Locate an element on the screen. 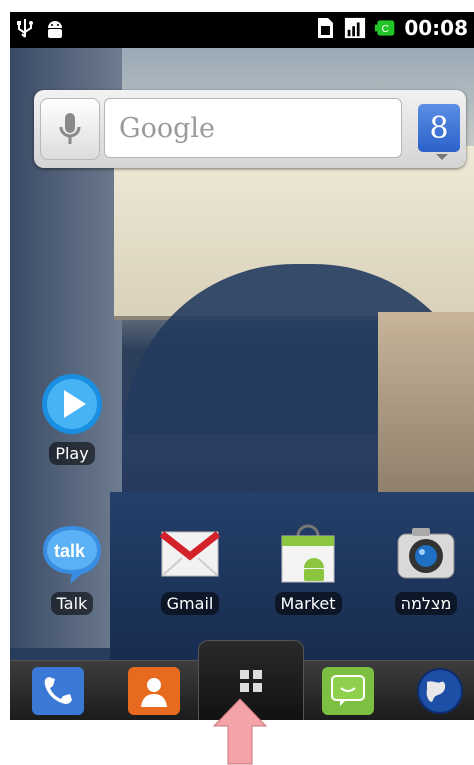  sim-icon is located at coordinates (325, 28).